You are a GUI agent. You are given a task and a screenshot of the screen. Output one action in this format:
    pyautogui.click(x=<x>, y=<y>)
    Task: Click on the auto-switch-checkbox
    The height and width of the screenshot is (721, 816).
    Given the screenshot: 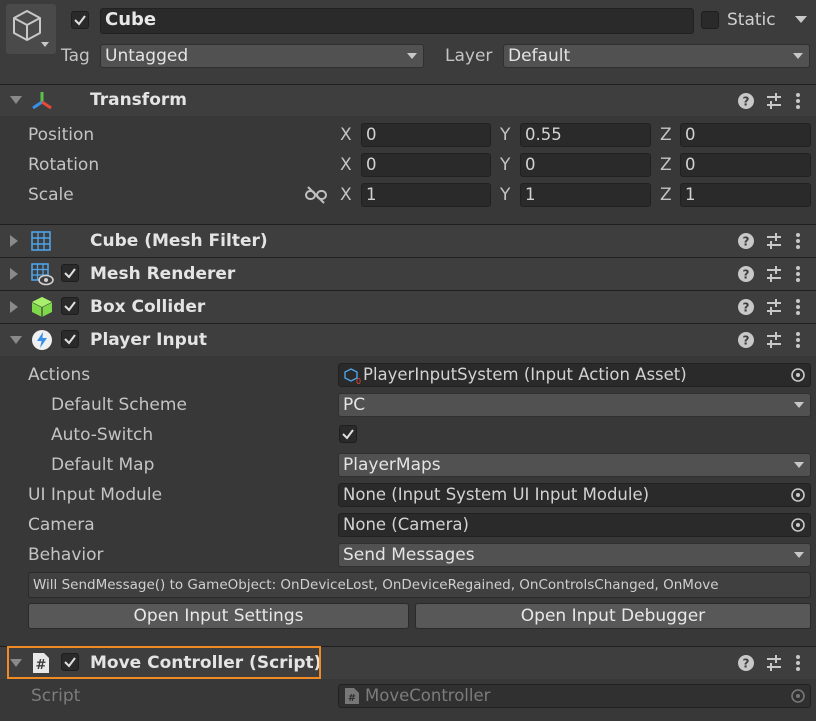 What is the action you would take?
    pyautogui.click(x=348, y=434)
    